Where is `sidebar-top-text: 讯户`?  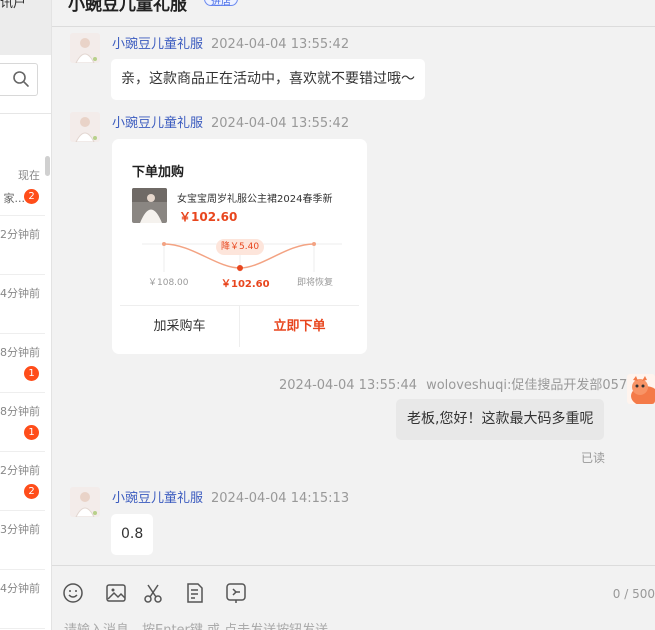 sidebar-top-text: 讯户 is located at coordinates (13, 5).